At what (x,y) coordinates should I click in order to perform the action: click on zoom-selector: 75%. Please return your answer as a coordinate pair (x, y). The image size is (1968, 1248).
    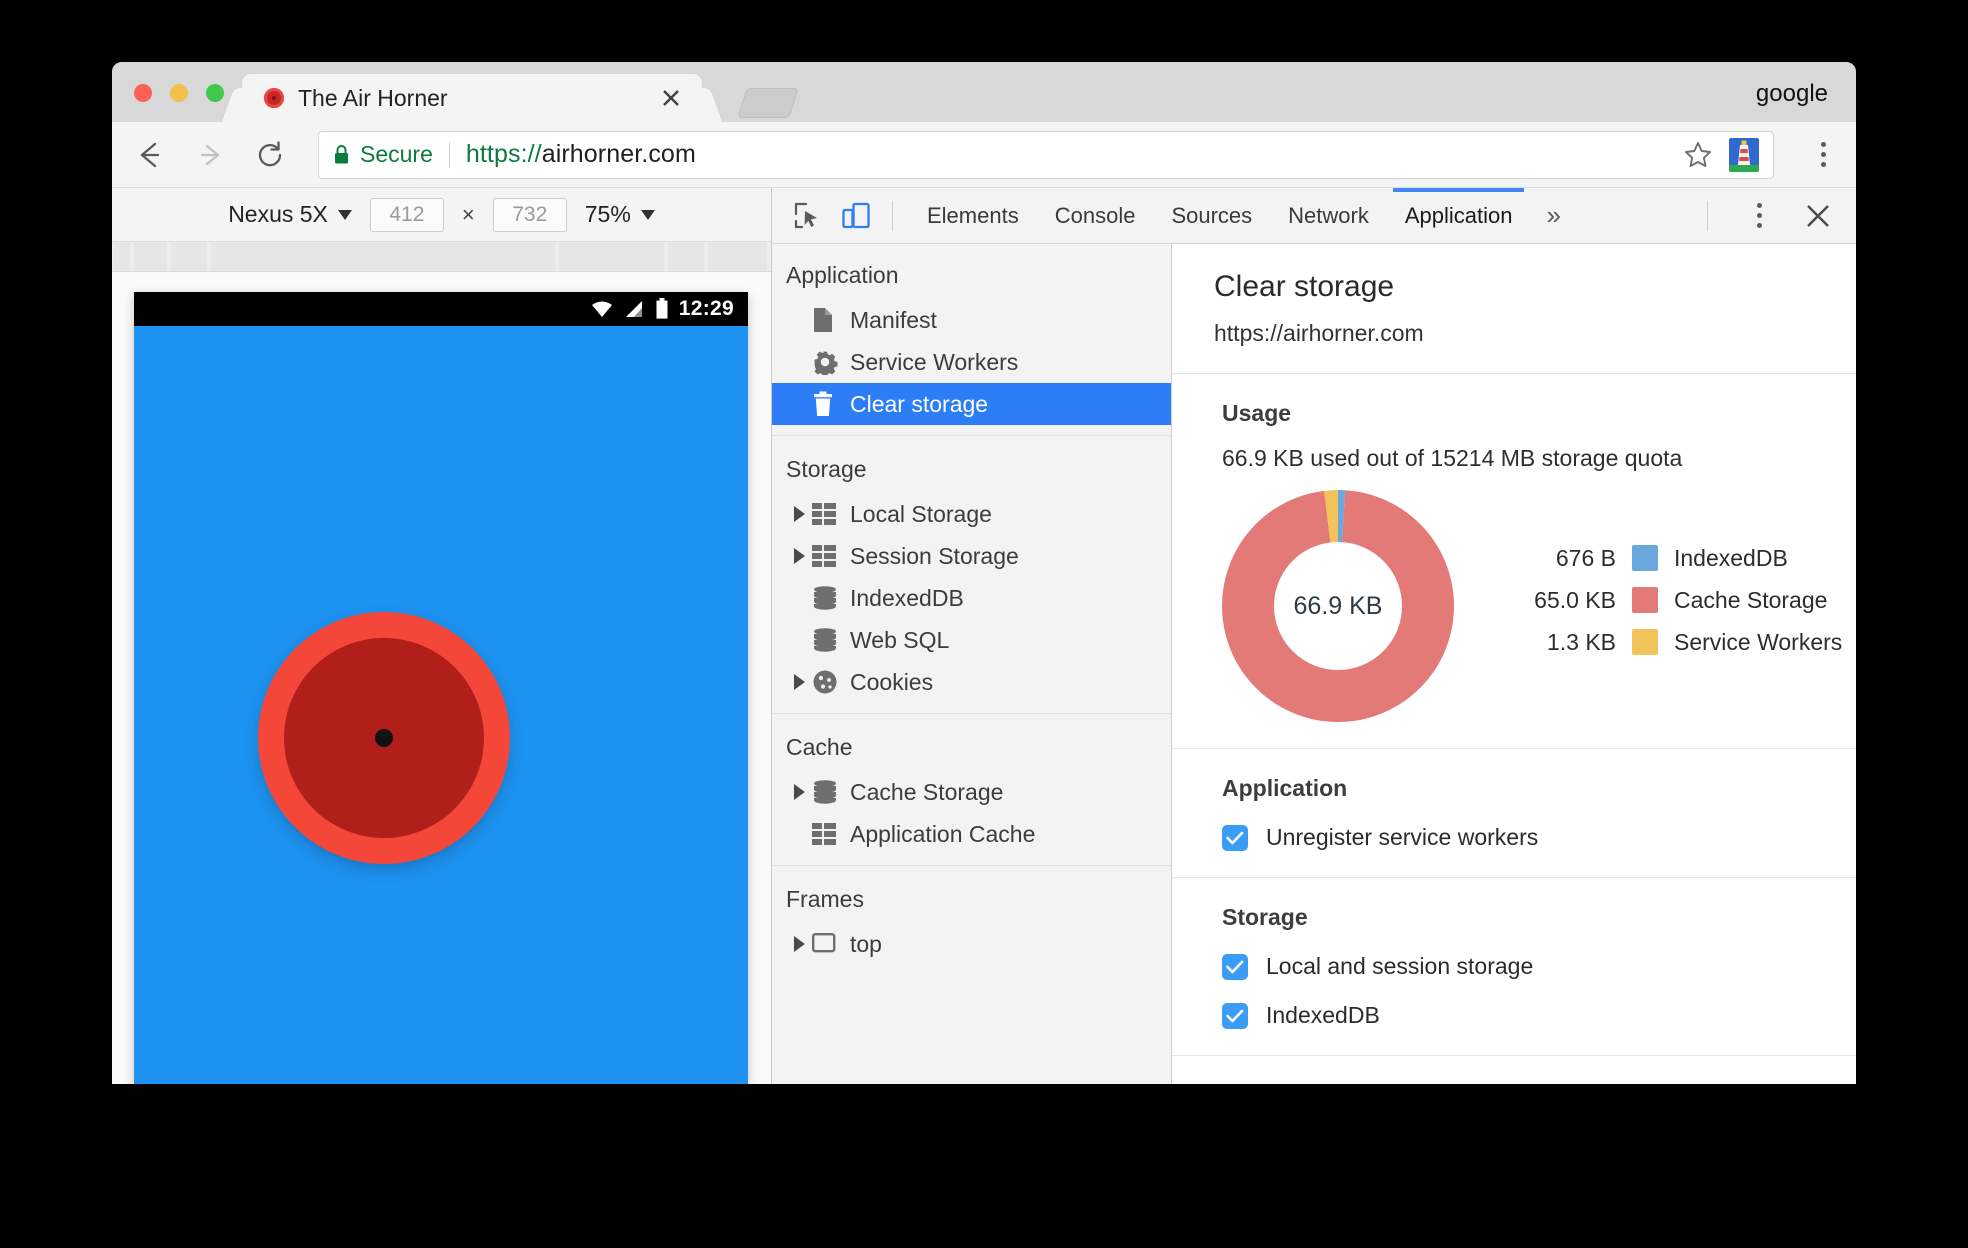
    Looking at the image, I should click on (620, 214).